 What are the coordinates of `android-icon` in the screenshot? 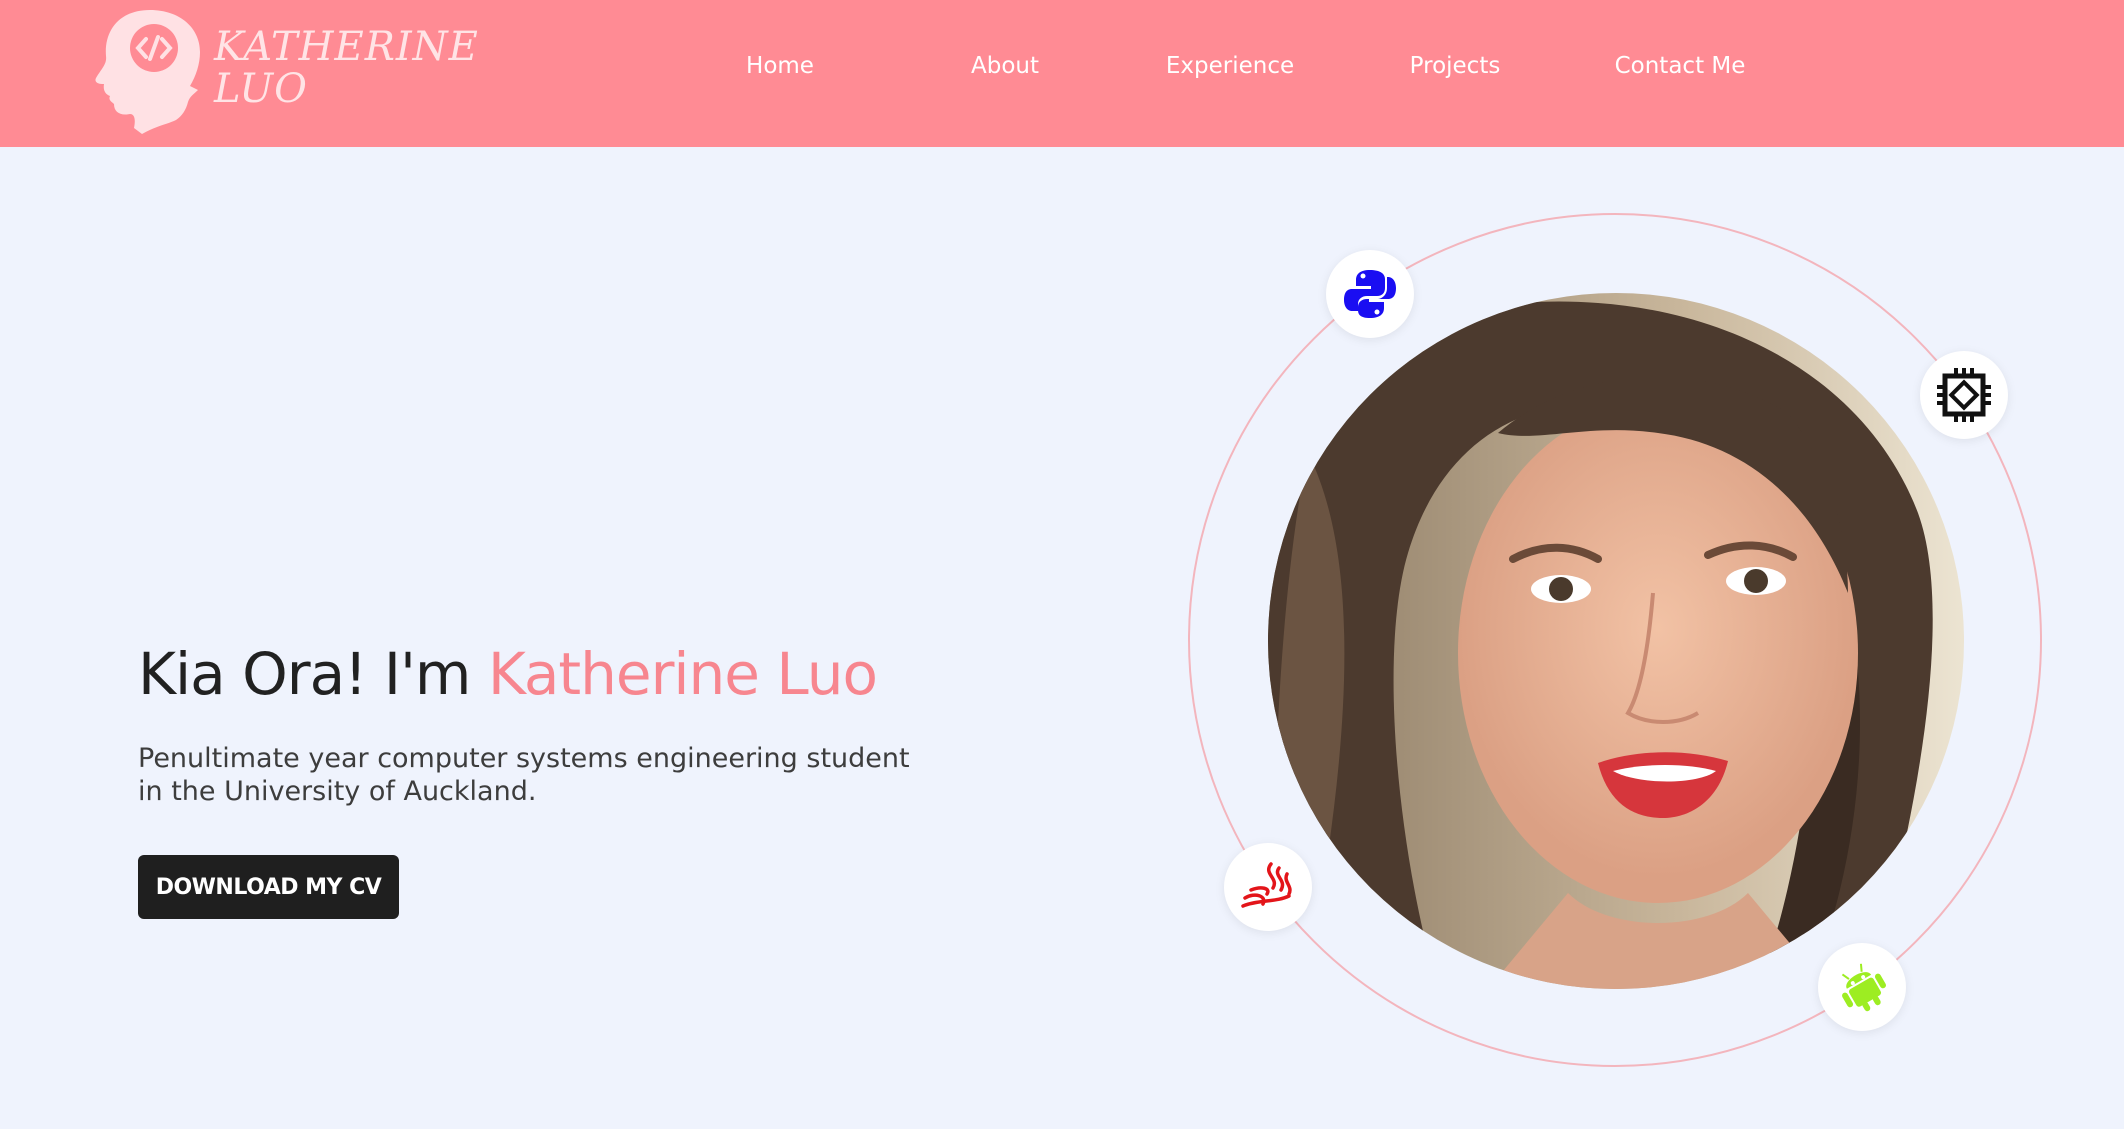 It's located at (1863, 987).